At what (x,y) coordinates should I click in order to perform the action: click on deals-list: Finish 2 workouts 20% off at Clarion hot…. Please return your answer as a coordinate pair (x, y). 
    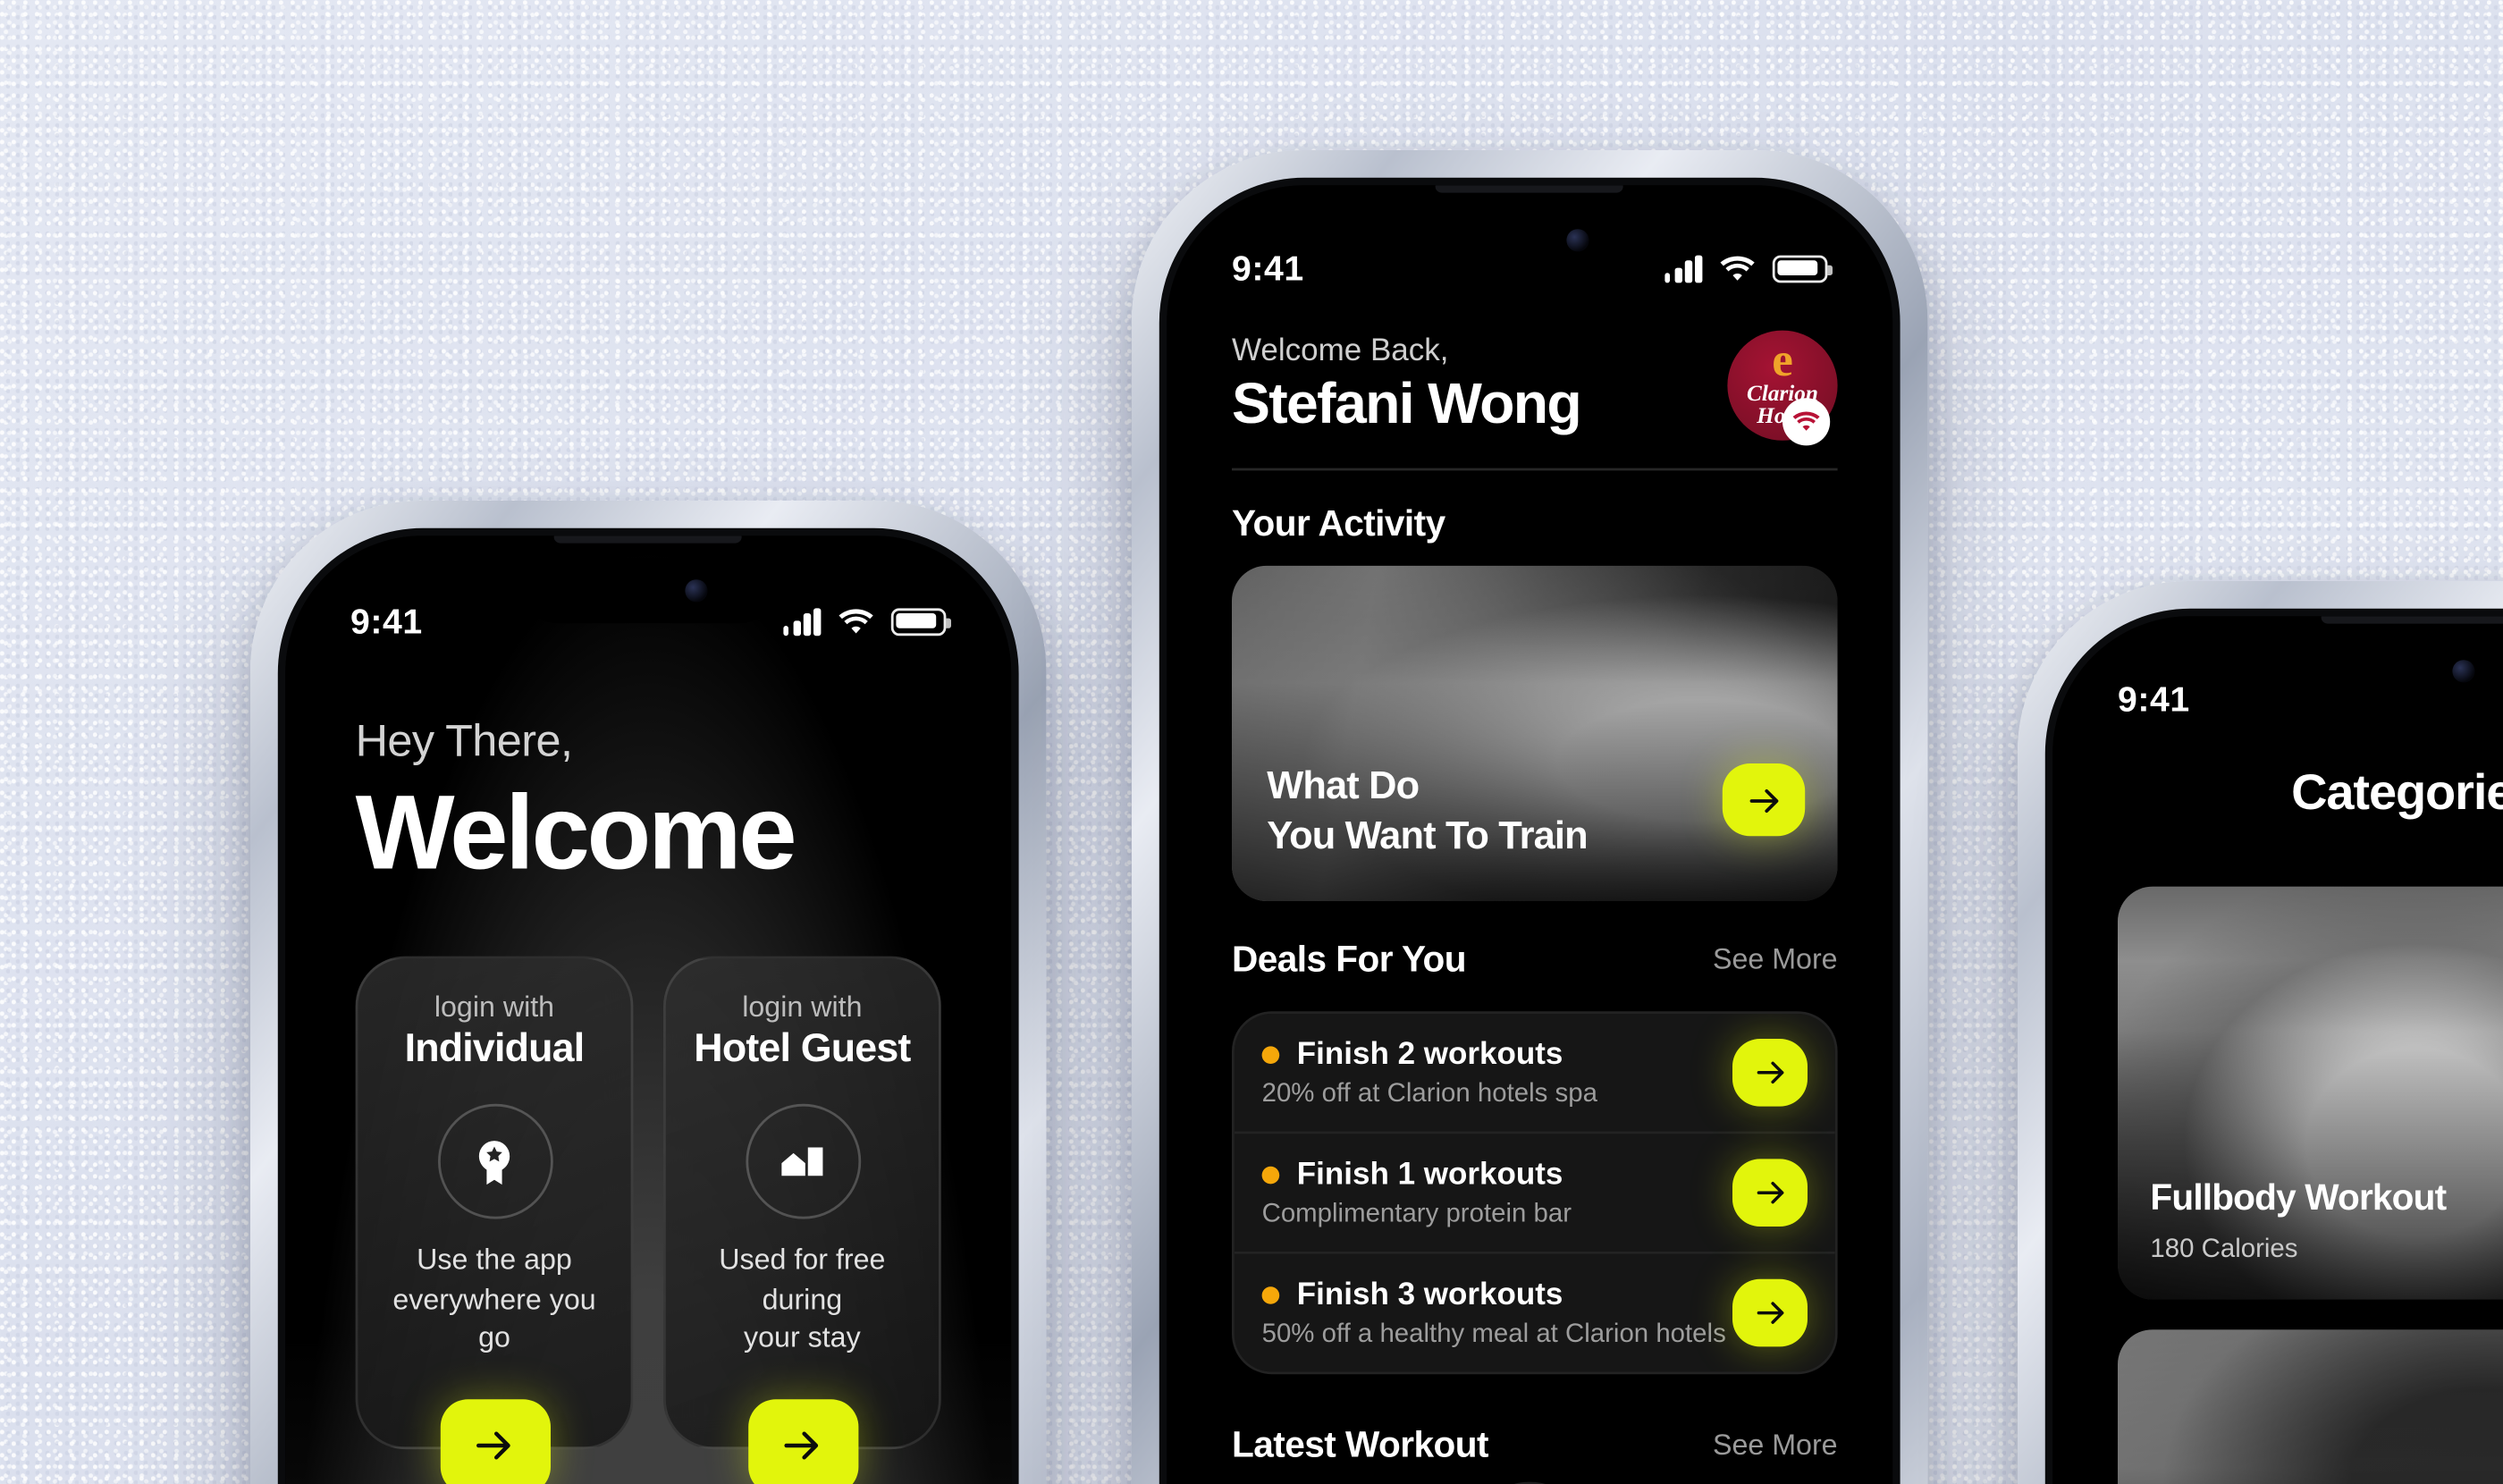
    Looking at the image, I should click on (1534, 1193).